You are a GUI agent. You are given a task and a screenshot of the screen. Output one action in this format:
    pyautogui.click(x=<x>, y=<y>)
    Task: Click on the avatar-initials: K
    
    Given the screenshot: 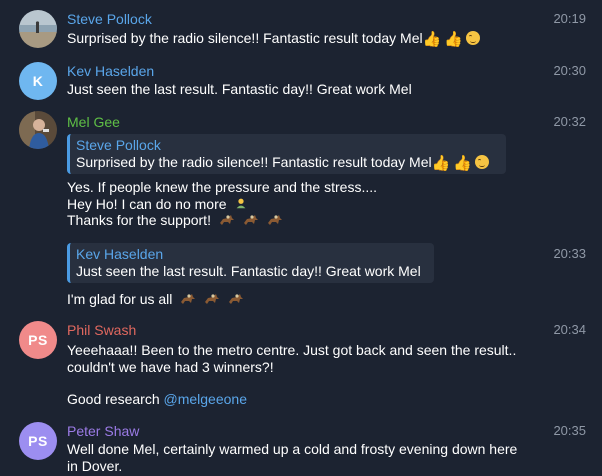 What is the action you would take?
    pyautogui.click(x=38, y=81)
    